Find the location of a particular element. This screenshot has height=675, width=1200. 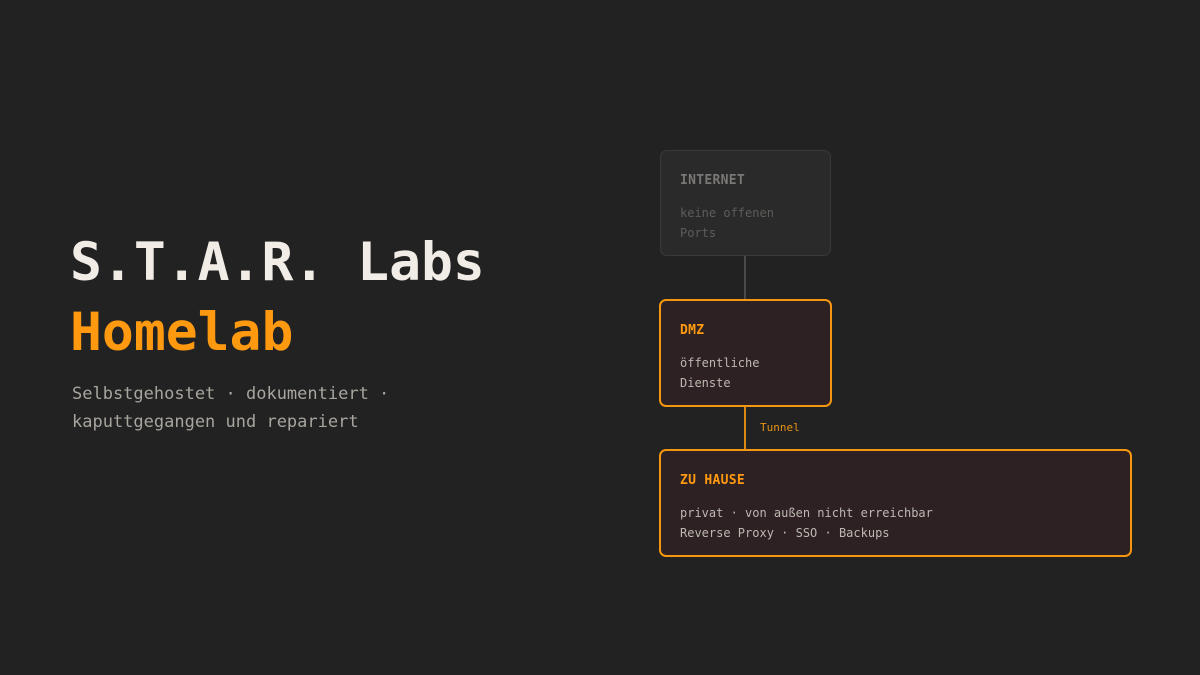

dmz-home-tunnel-connector is located at coordinates (745, 428).